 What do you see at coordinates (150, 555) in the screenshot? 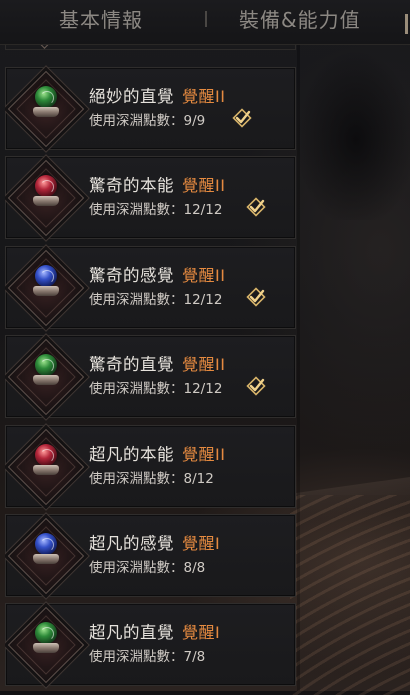
I see `skill-card: 超凡的感覺 覺醒I 使用深淵點數：8/8` at bounding box center [150, 555].